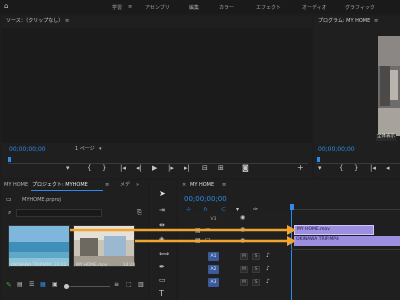 The width and height of the screenshot is (400, 300). I want to click on freeform-view-icon: ▣, so click(55, 285).